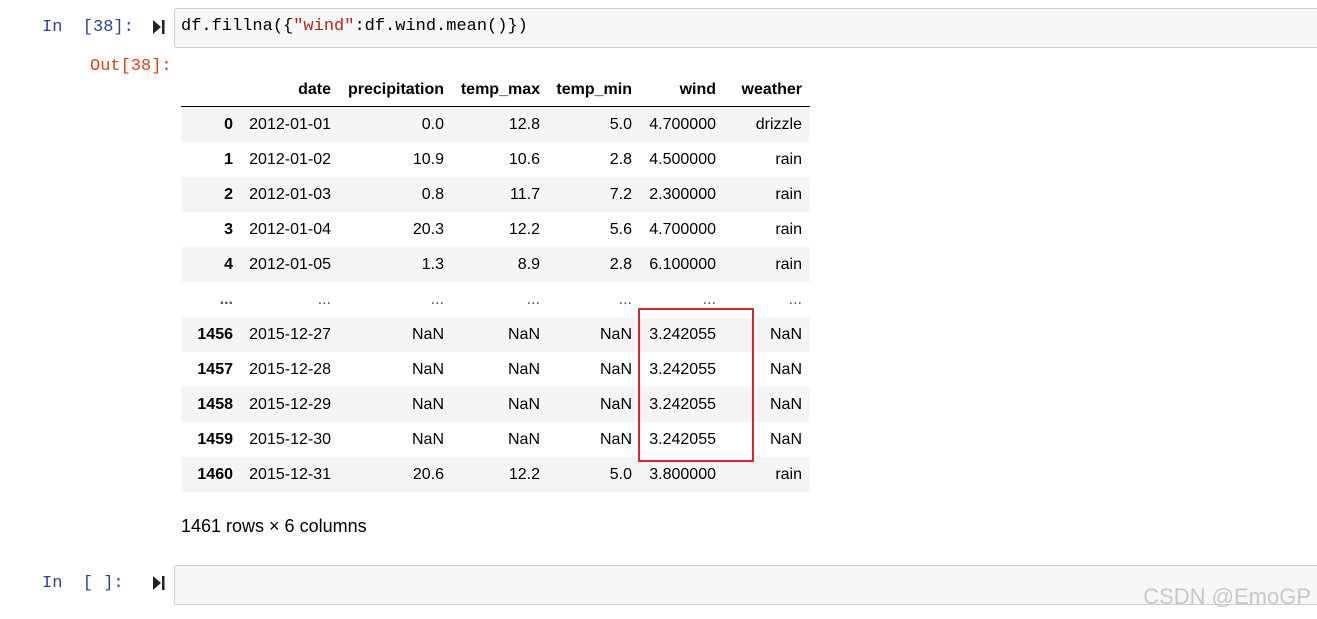 The width and height of the screenshot is (1317, 619). What do you see at coordinates (745, 28) in the screenshot?
I see `code-input-cell-1: df.fillna({"wind":df.wind.mean()})` at bounding box center [745, 28].